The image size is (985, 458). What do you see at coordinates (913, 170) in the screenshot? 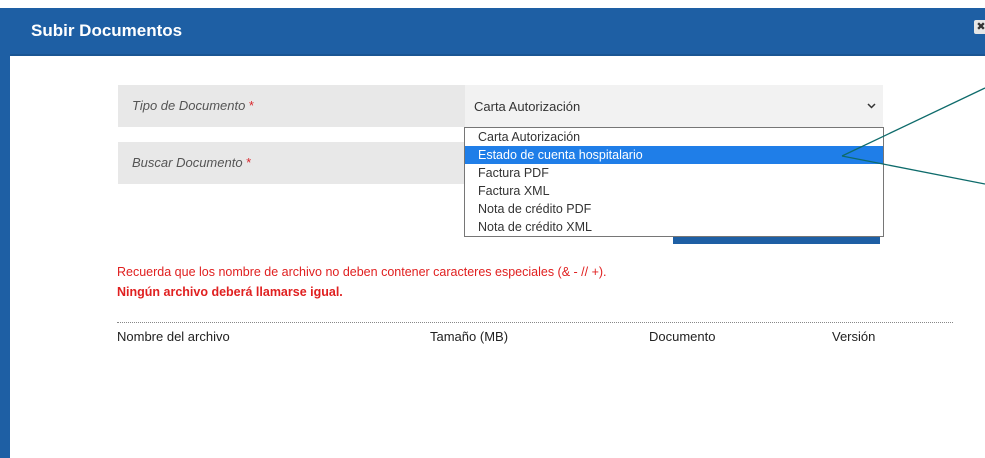
I see `callout-line-lower` at bounding box center [913, 170].